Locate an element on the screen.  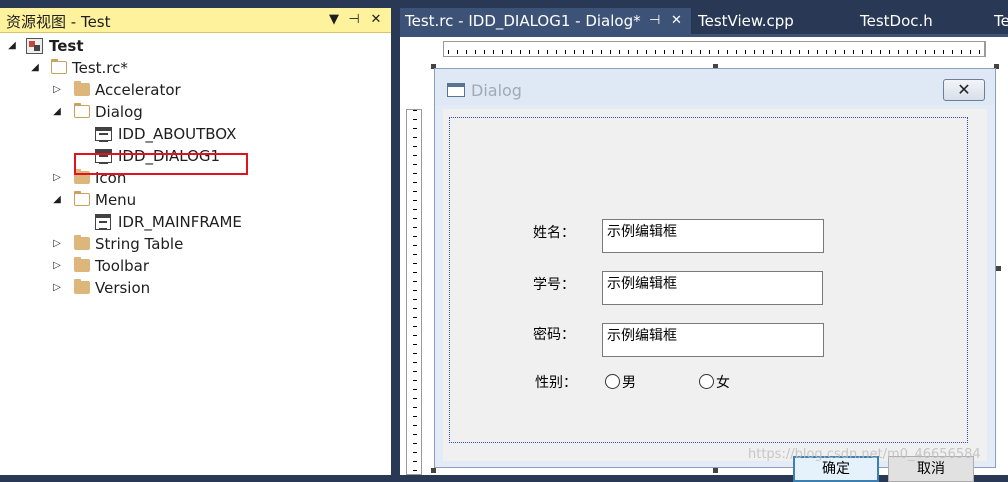
student-id-edit-box: 示例编辑框 is located at coordinates (712, 288).